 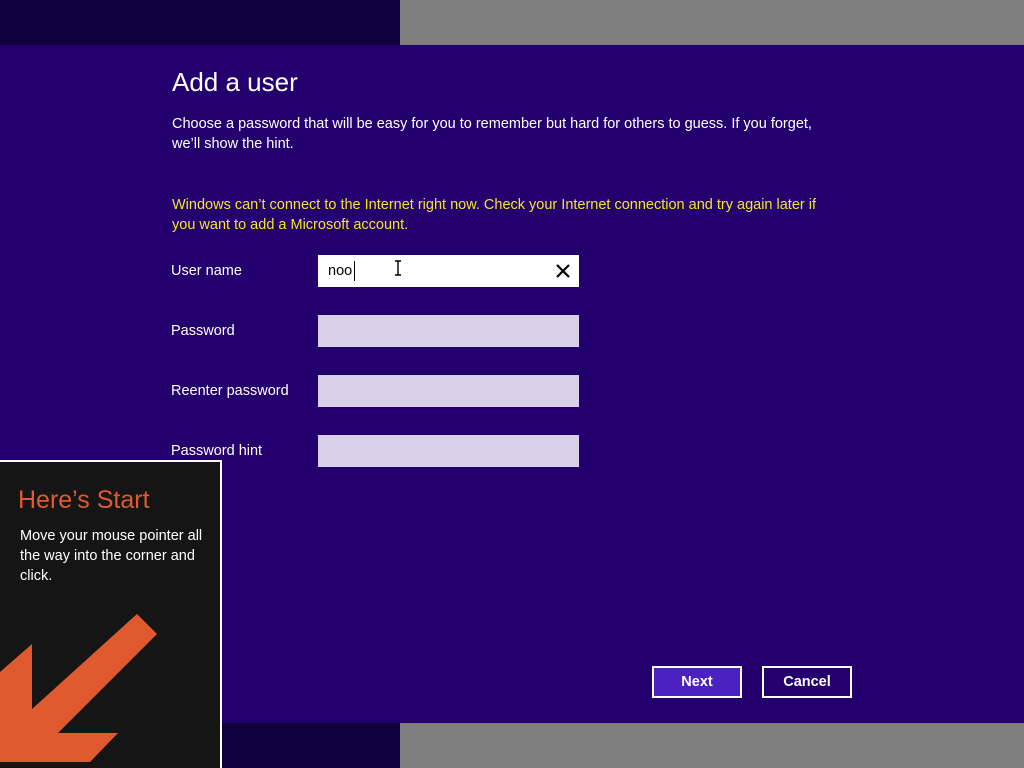 I want to click on background-top-left, so click(x=200, y=22).